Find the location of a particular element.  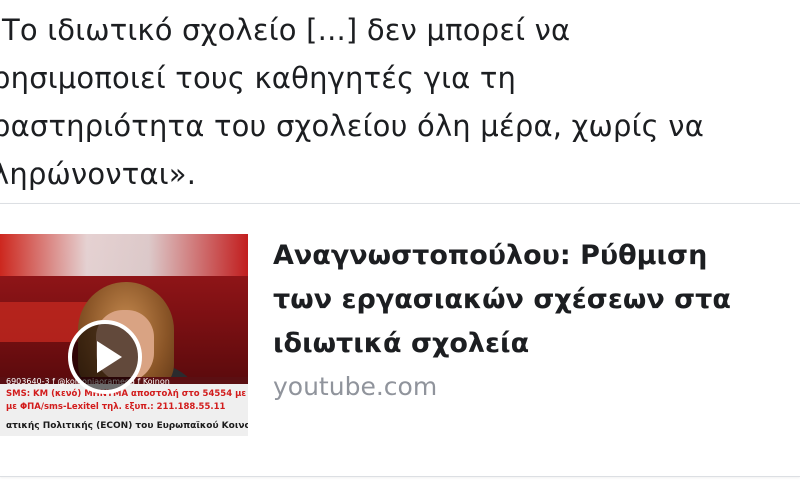

tv-logo-band is located at coordinates (124, 255).